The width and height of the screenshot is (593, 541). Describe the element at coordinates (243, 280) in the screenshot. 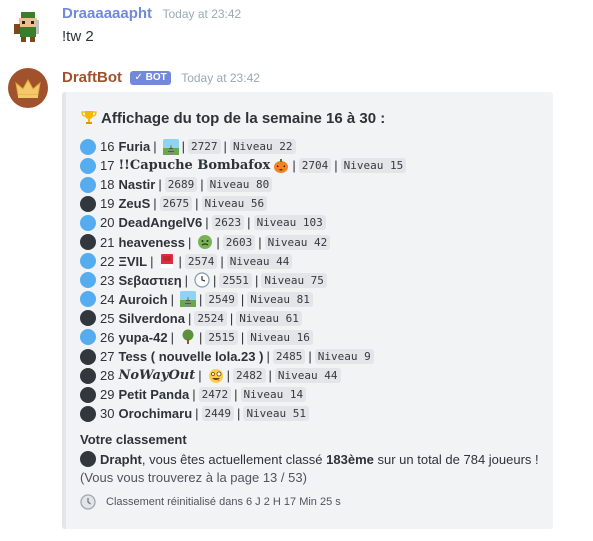

I see `ranking-row: 23 Sεβαστιεη | | 2551 | Niveau 75` at that location.